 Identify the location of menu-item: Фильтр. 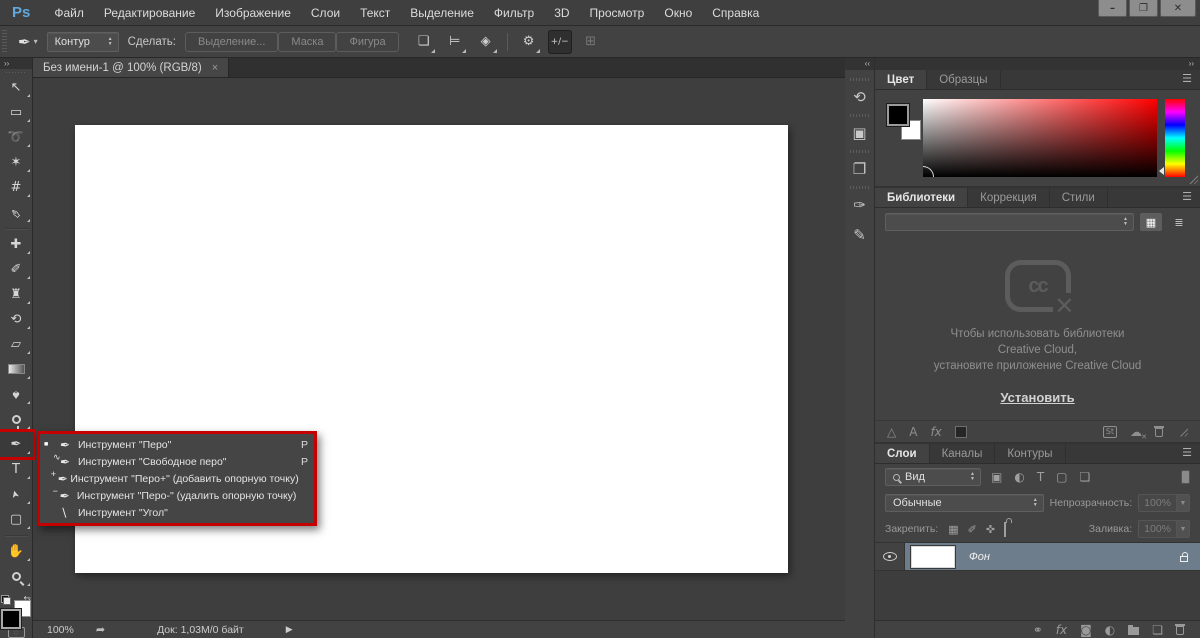
(514, 13).